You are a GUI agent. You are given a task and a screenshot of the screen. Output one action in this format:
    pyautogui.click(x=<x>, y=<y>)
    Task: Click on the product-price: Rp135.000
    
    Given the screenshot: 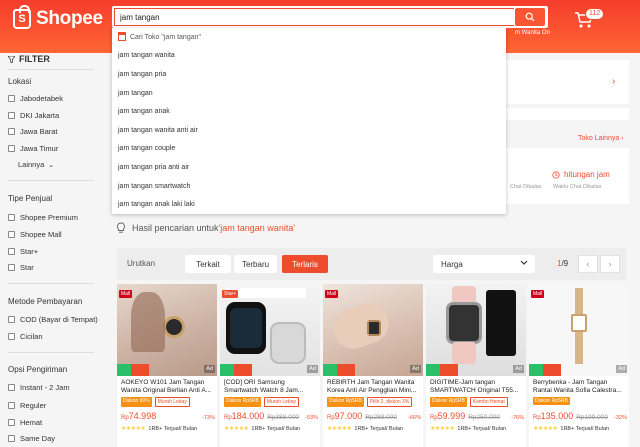 What is the action you would take?
    pyautogui.click(x=553, y=416)
    